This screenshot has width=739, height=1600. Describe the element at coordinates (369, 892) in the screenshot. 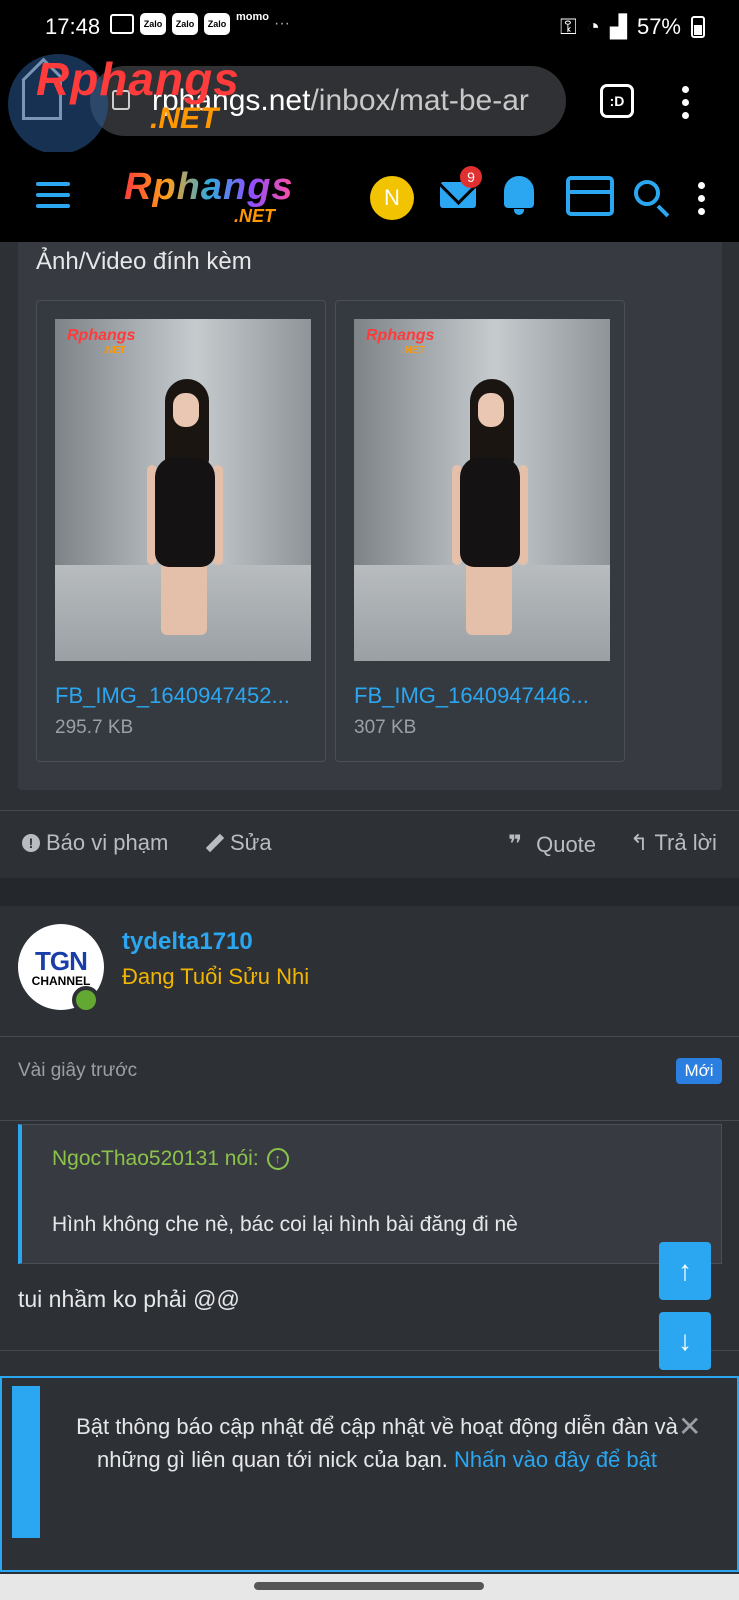

I see `post-separator` at that location.